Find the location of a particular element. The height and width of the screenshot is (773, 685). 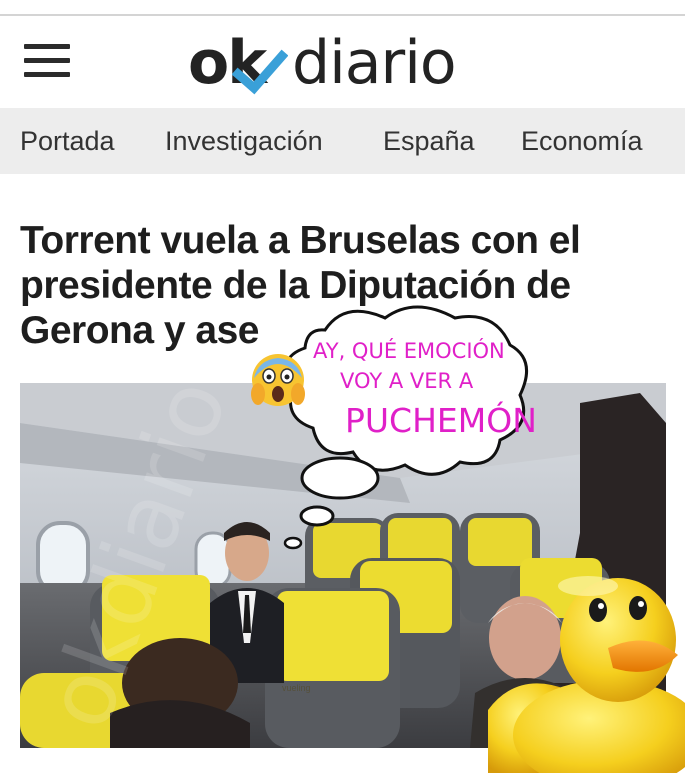

site-logo: ok diario is located at coordinates (348, 65).